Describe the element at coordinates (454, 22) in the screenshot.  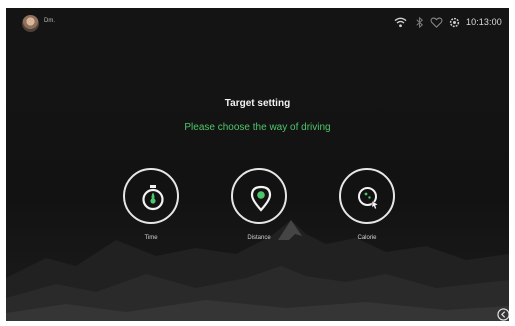
I see `gear-icon` at that location.